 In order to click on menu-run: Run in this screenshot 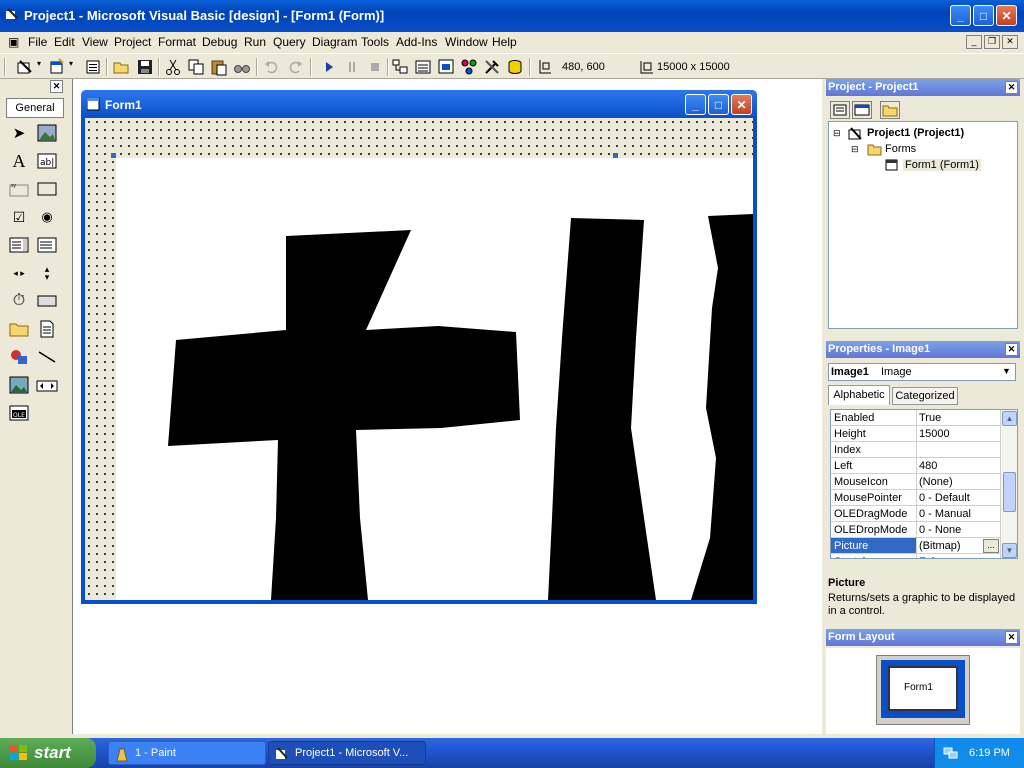, I will do `click(255, 42)`.